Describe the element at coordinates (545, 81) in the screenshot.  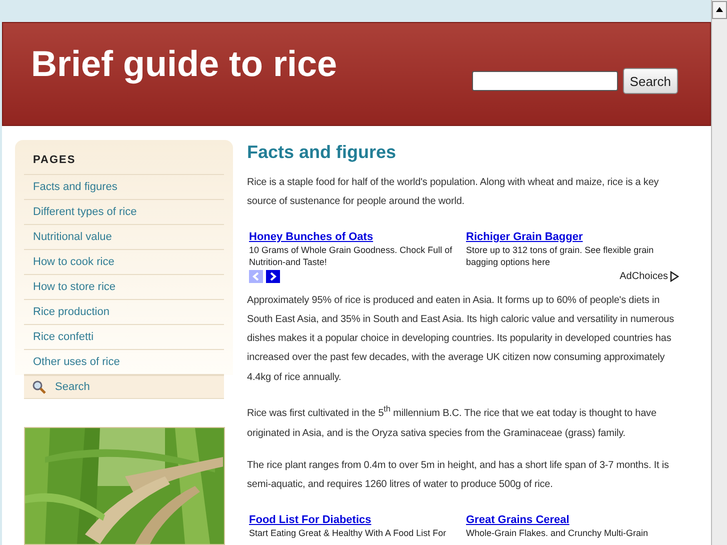
I see `search-field` at that location.